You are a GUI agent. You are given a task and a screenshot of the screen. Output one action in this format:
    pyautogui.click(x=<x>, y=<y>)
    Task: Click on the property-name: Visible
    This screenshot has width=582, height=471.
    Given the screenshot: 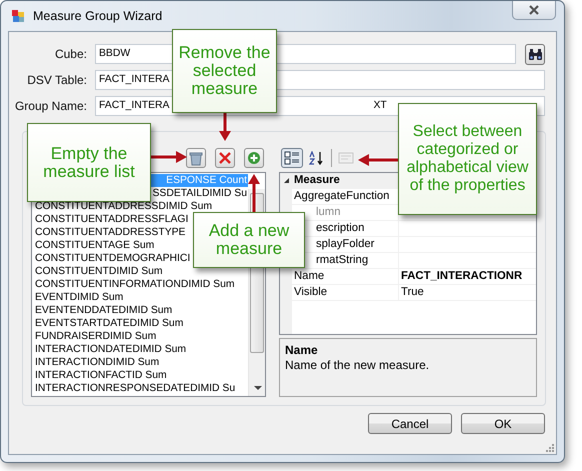 What is the action you would take?
    pyautogui.click(x=345, y=292)
    